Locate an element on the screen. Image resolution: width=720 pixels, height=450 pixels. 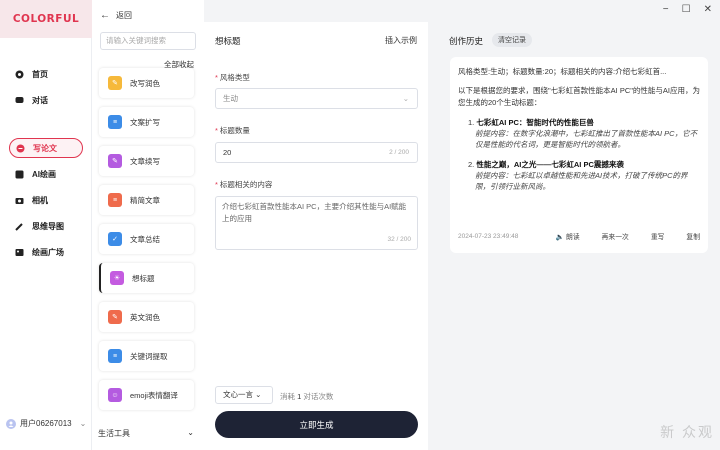
history-footer: 2024-07-23 23:49:48 🔈 朗读 再来一次 重写 复制 is located at coordinates (579, 236).